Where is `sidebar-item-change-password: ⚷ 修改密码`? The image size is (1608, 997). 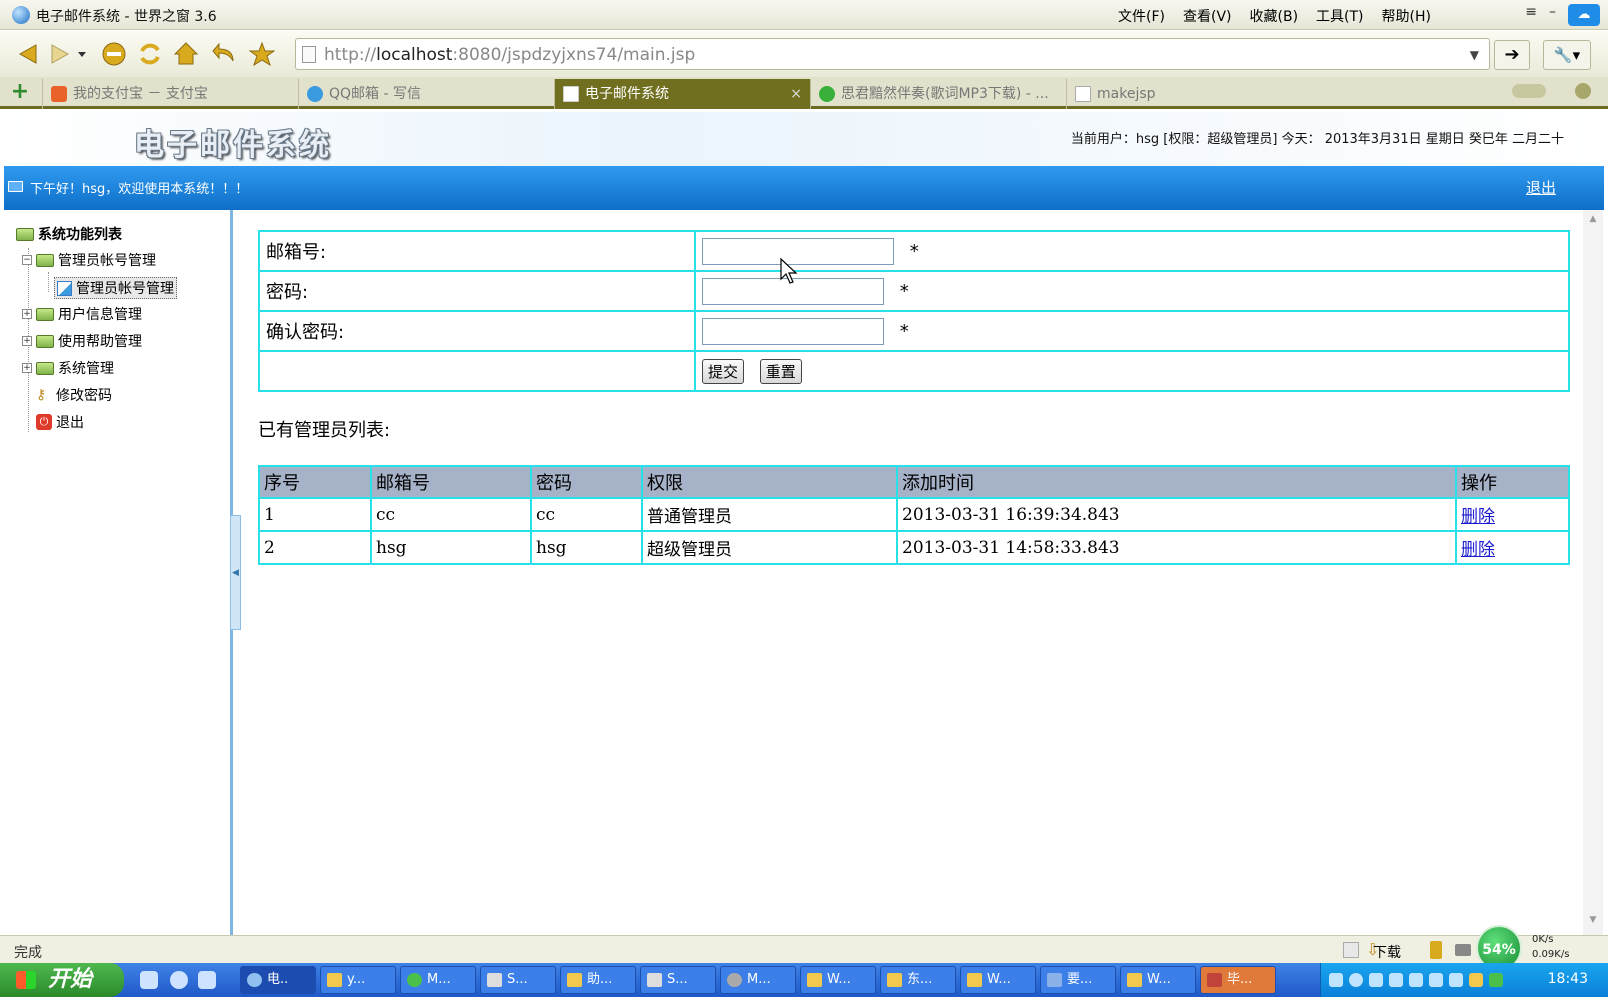 sidebar-item-change-password: ⚷ 修改密码 is located at coordinates (74, 395).